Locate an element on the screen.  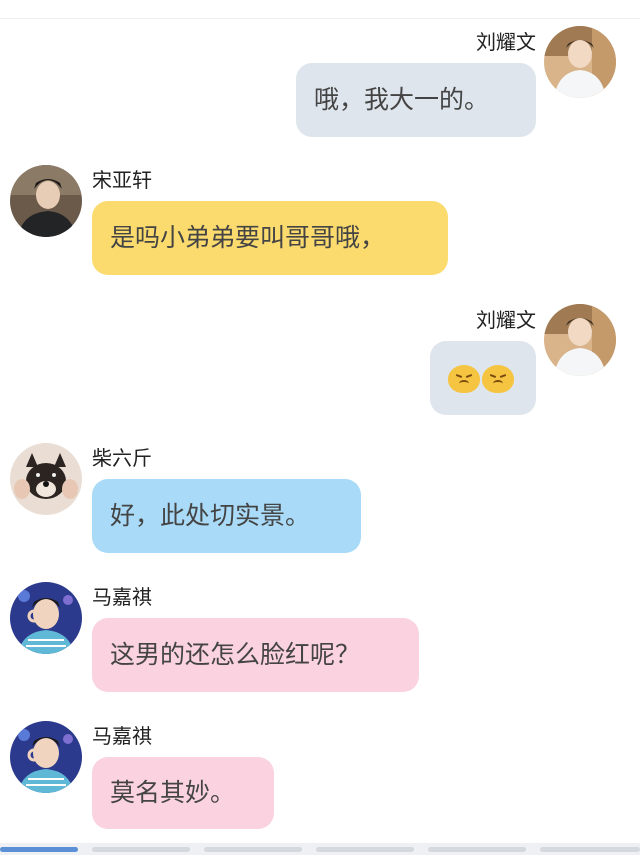
message-bubble is located at coordinates (483, 378).